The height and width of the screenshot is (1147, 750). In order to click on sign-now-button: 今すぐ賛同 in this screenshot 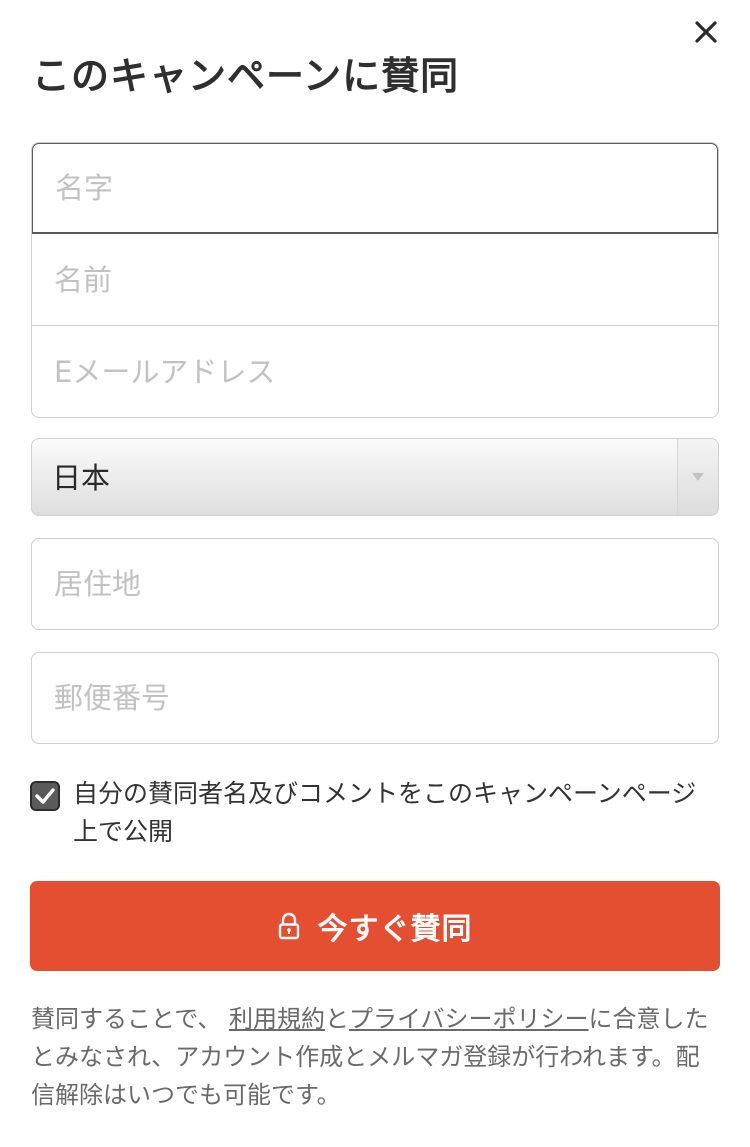, I will do `click(375, 926)`.